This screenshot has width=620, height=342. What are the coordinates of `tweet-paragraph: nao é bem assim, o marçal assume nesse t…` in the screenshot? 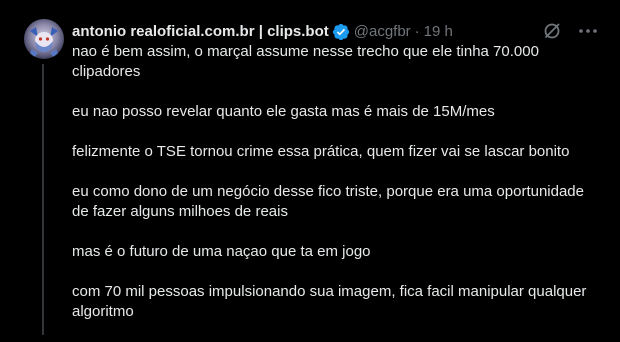 It's located at (305, 61).